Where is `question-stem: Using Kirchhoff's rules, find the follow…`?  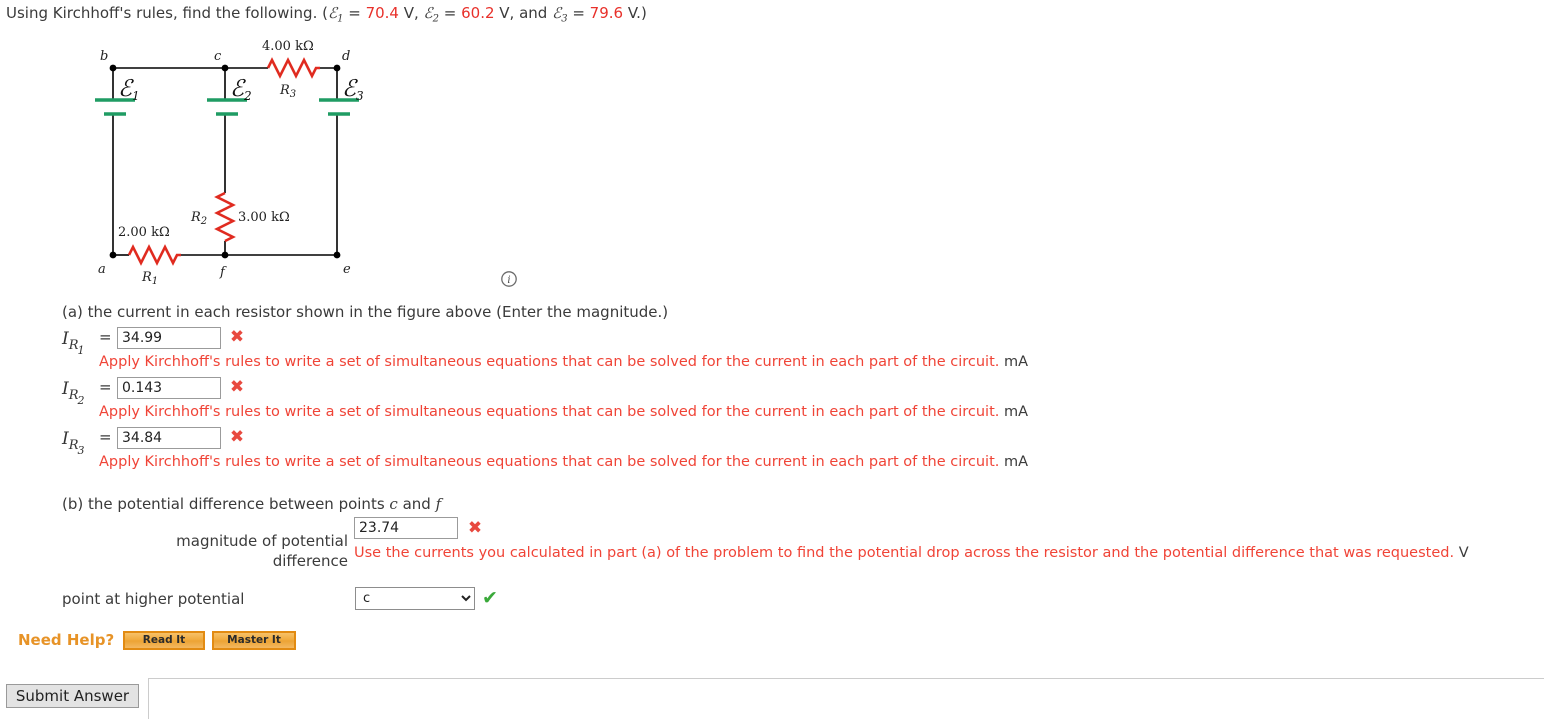
question-stem: Using Kirchhoff's rules, find the follow… is located at coordinates (326, 14).